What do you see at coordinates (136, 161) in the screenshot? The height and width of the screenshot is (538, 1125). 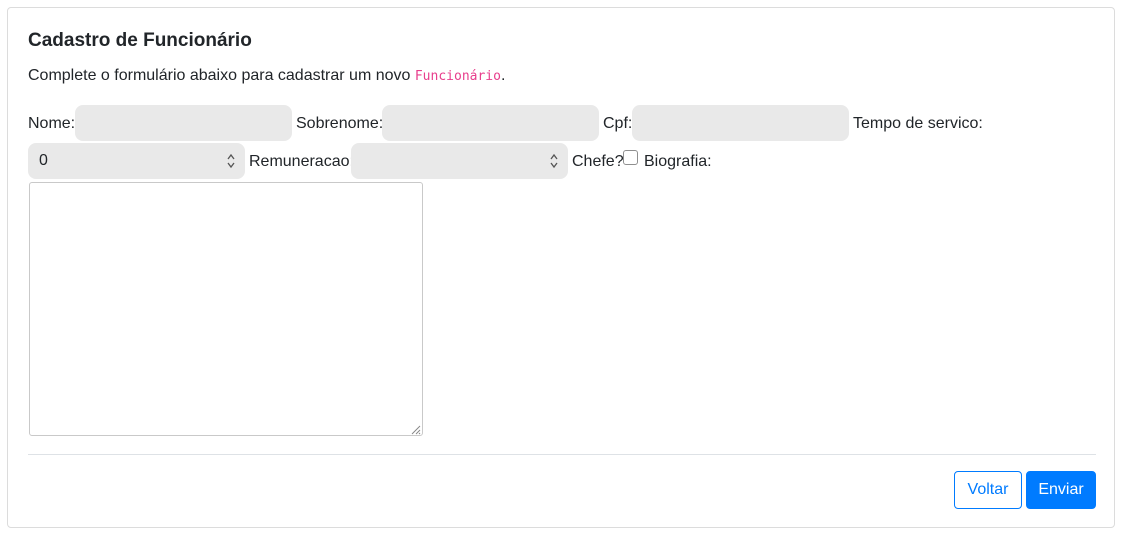 I see `tempo-servico-input: 0` at bounding box center [136, 161].